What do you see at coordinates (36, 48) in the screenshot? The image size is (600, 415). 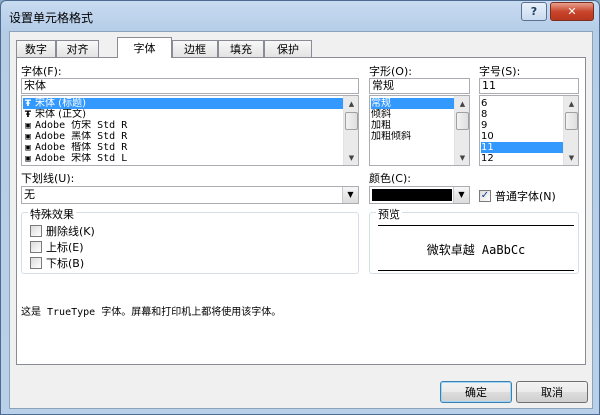 I see `tab-number: 数字` at bounding box center [36, 48].